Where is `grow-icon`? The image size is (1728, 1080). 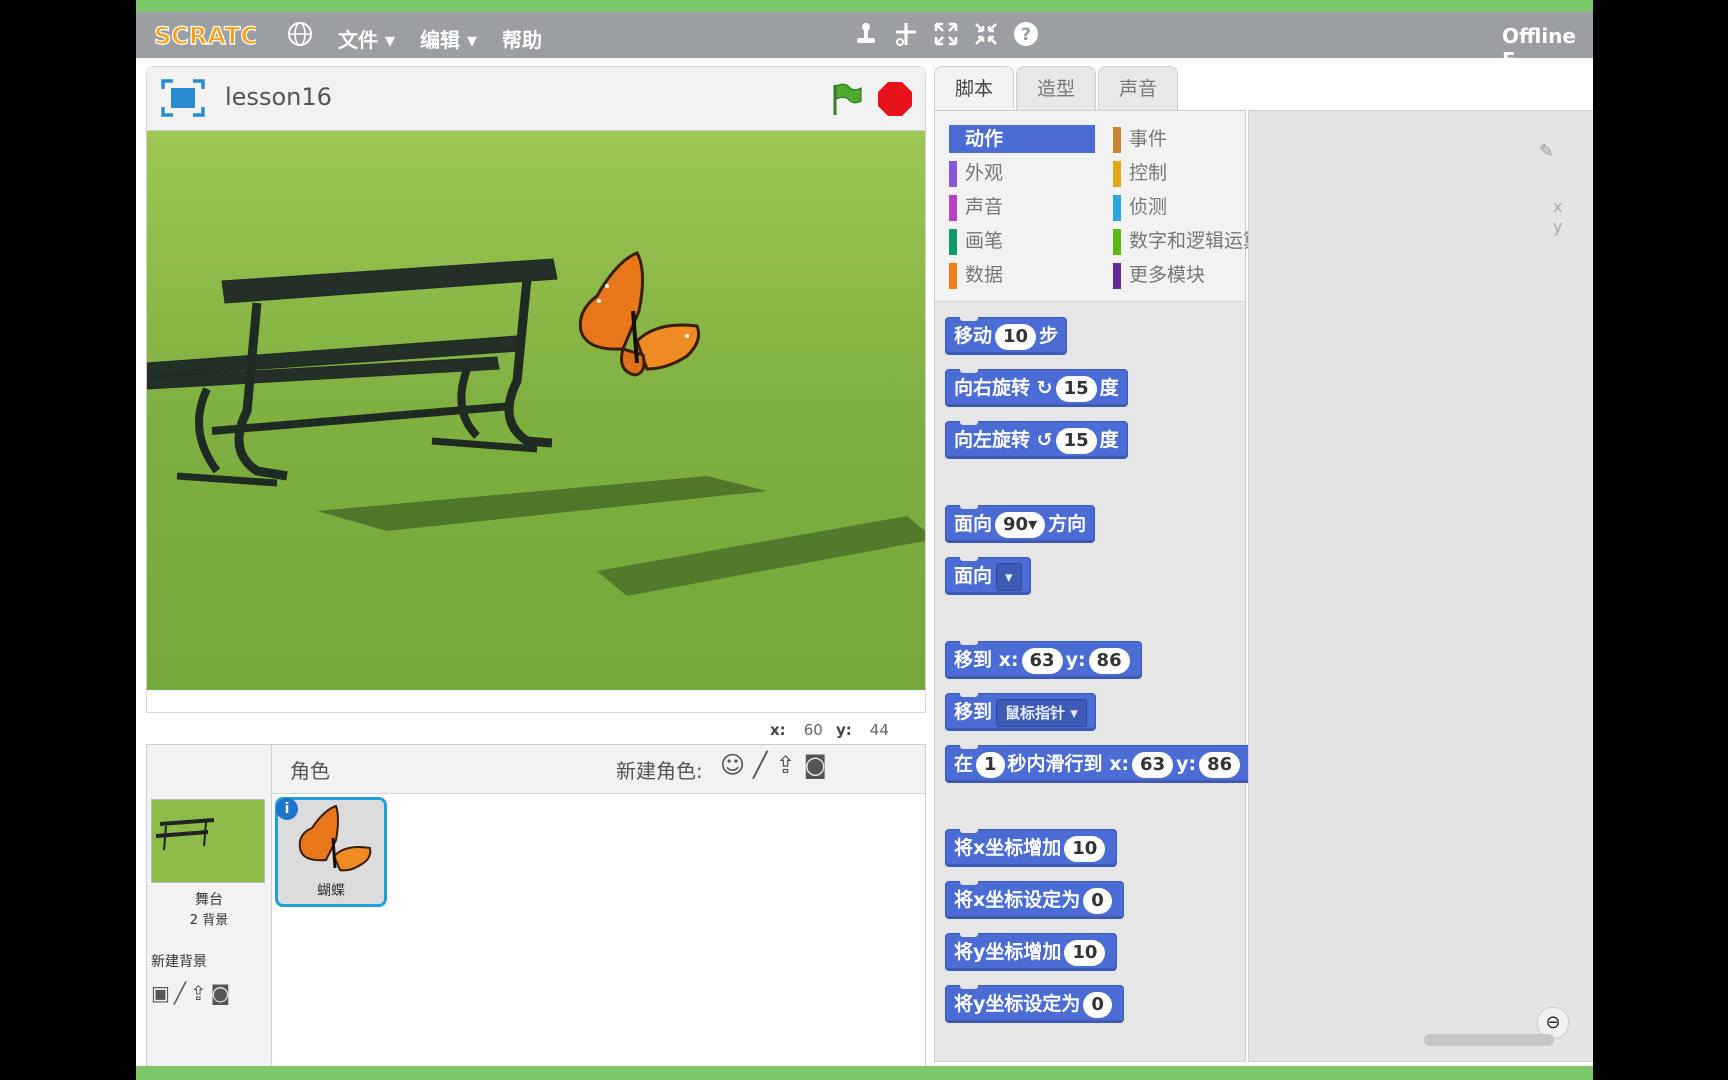 grow-icon is located at coordinates (946, 34).